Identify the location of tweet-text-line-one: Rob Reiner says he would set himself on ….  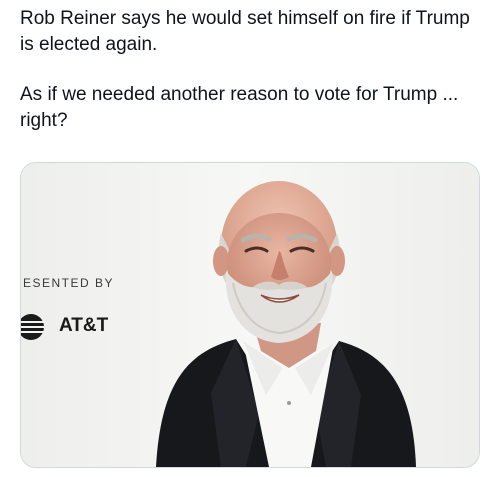
(245, 31).